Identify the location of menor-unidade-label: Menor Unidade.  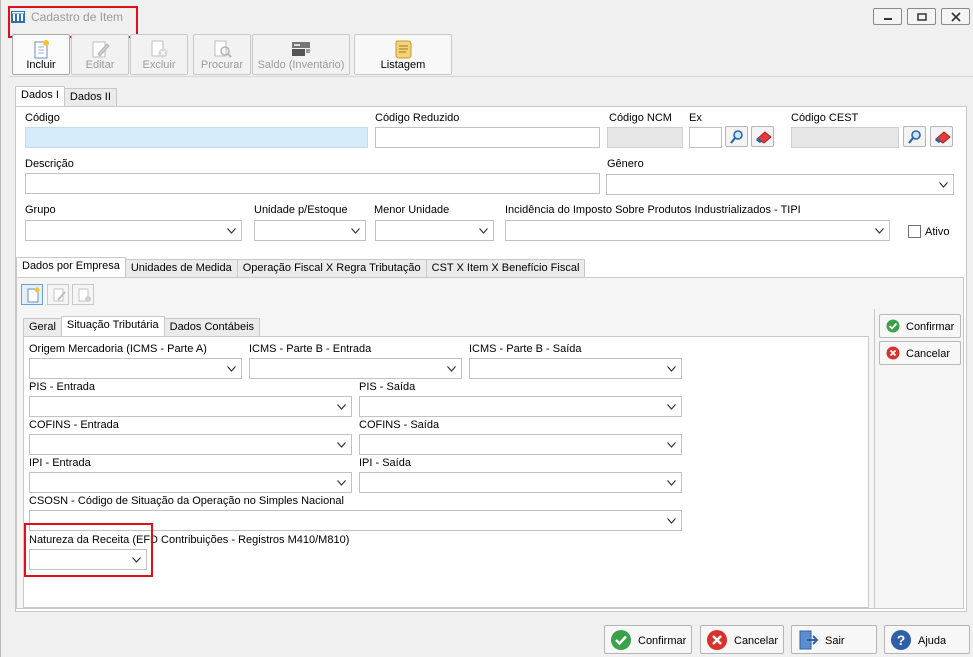
(412, 210).